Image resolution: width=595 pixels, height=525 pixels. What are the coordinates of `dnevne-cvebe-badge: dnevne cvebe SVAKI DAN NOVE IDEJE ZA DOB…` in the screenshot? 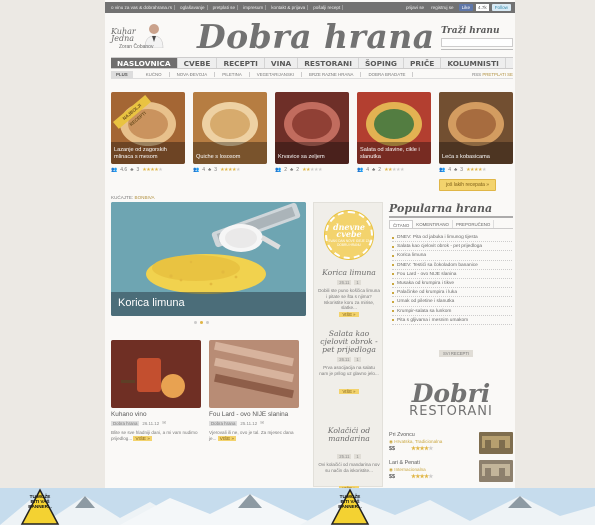 It's located at (349, 235).